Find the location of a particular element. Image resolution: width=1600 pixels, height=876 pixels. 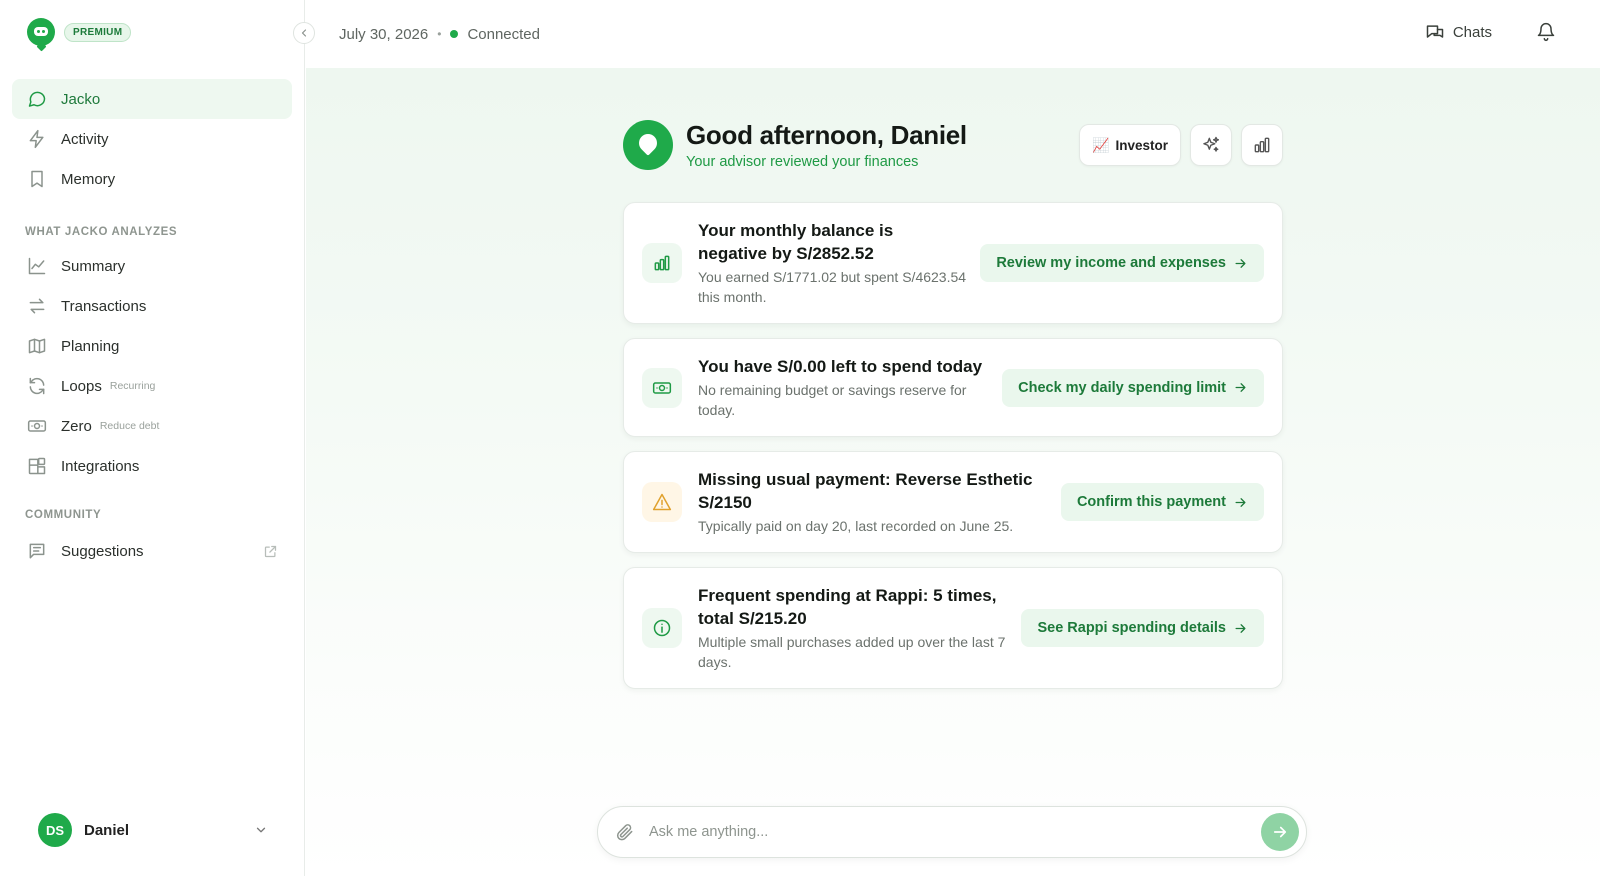

chevron-down-icon is located at coordinates (261, 830).